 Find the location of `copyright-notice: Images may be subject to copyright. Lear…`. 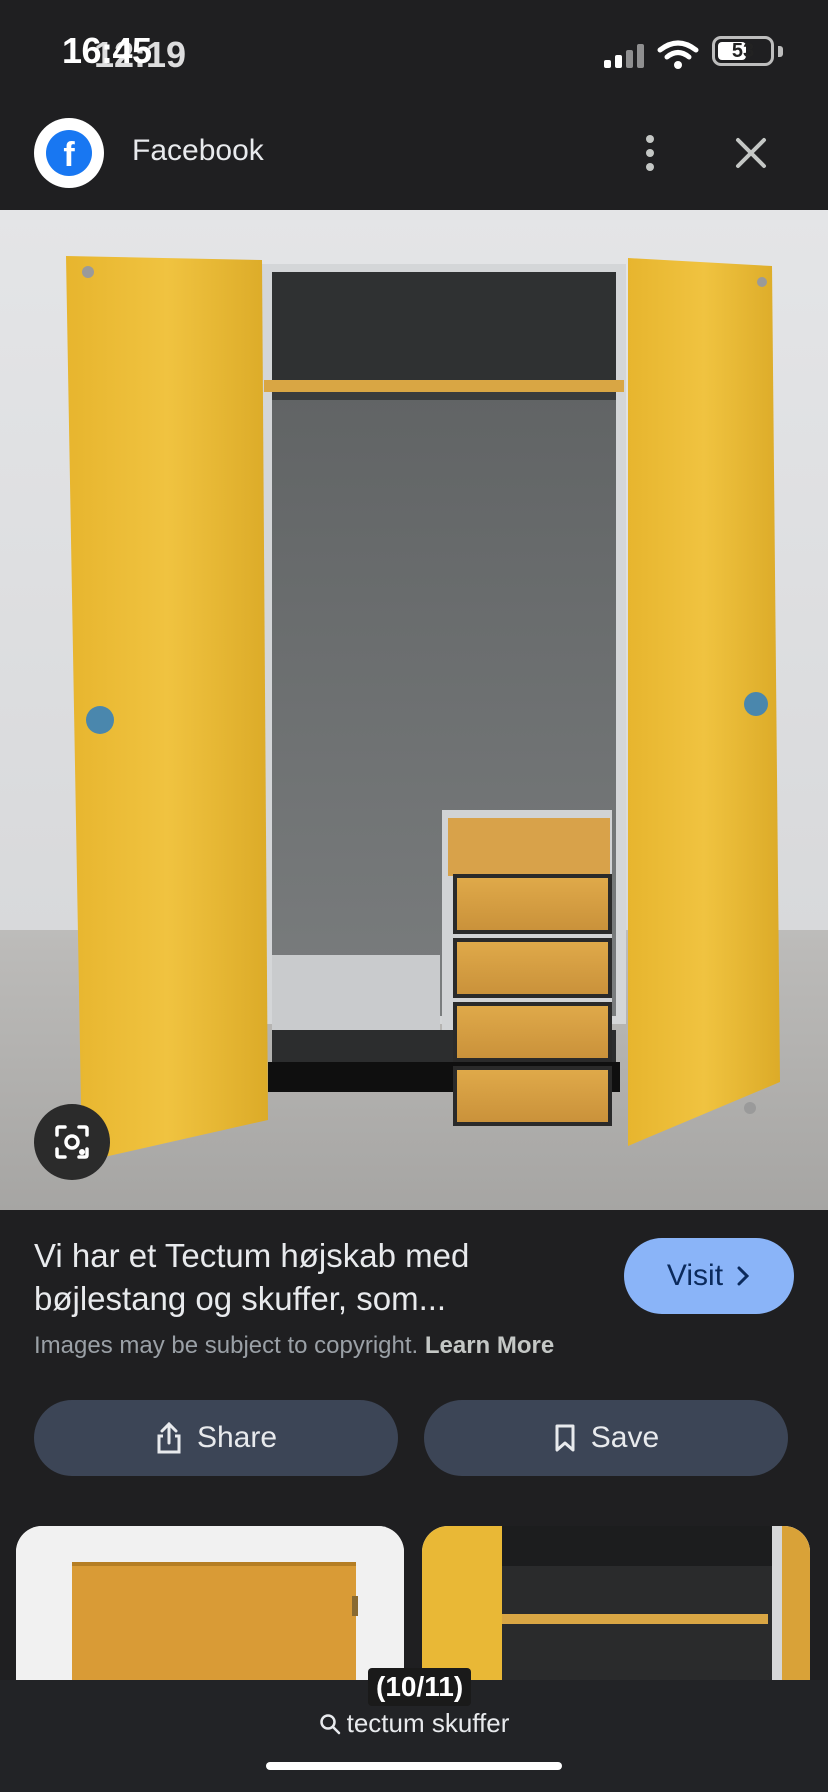

copyright-notice: Images may be subject to copyright. Lear… is located at coordinates (294, 1346).